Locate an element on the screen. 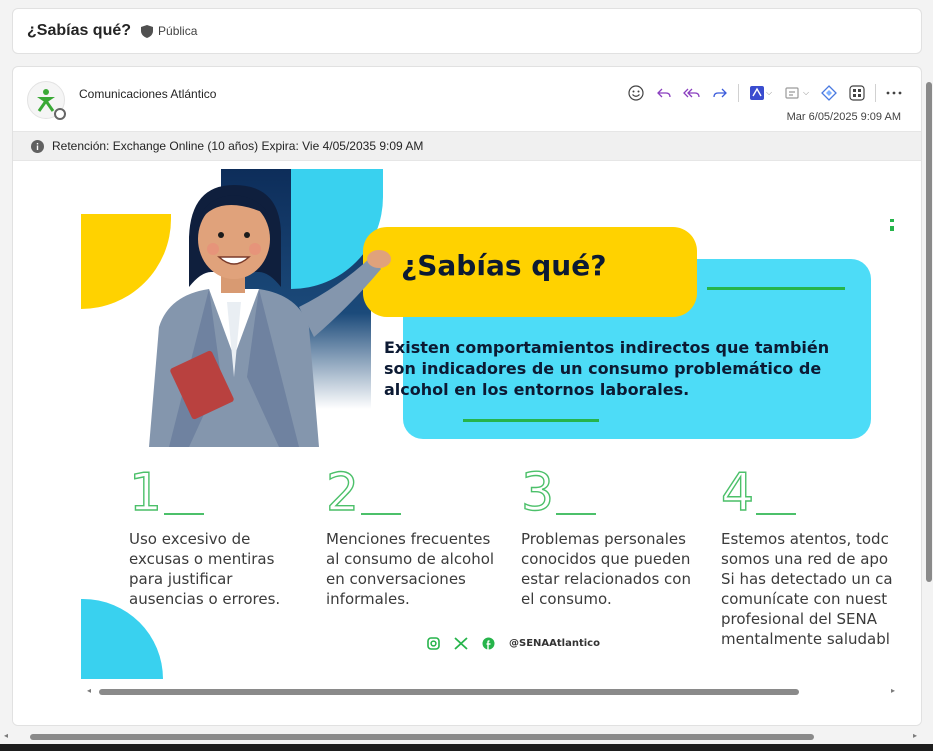  social-links: @SENAAtlantico is located at coordinates (513, 643).